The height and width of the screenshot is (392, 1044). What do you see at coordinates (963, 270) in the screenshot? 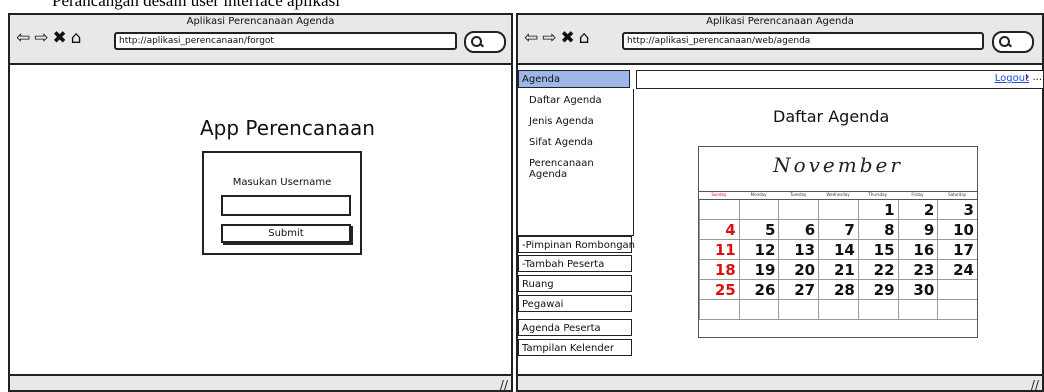
I see `calendar-day-number: 24` at bounding box center [963, 270].